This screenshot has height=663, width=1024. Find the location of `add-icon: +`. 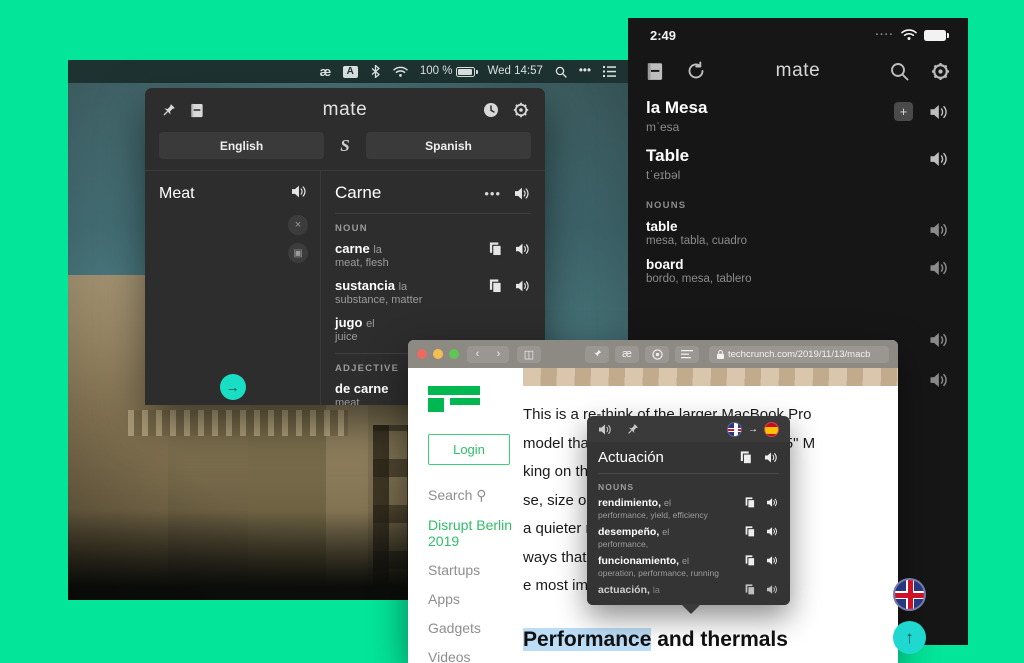

add-icon: + is located at coordinates (903, 111).